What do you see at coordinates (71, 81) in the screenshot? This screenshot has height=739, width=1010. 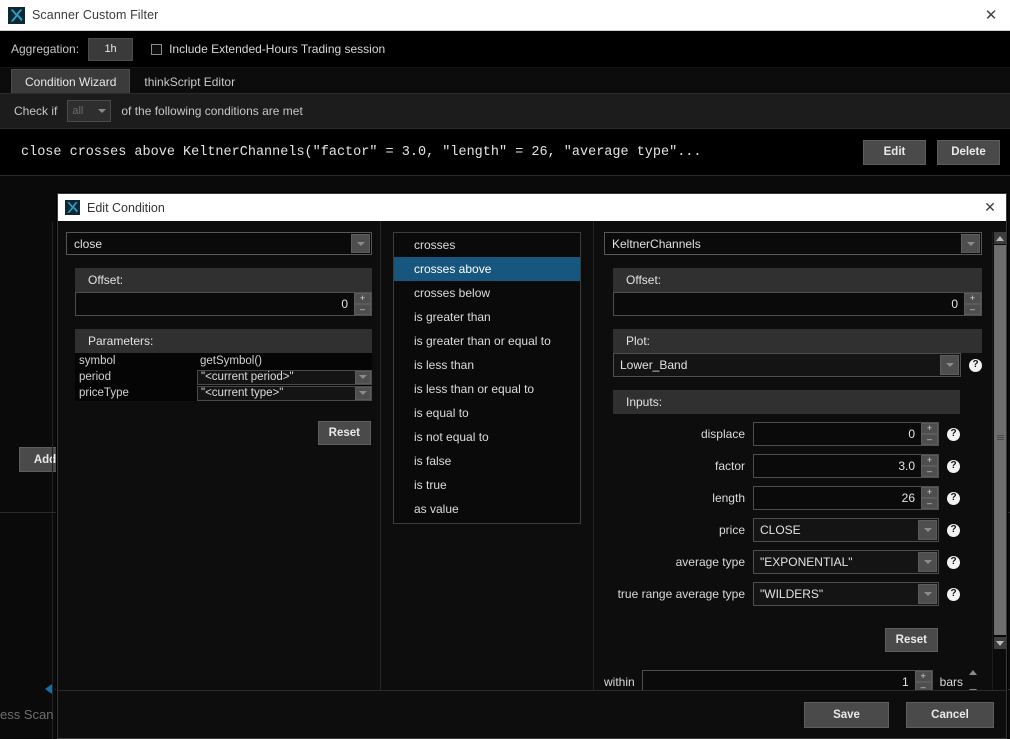 I see `tab-condition-wizard: Condition Wizard` at bounding box center [71, 81].